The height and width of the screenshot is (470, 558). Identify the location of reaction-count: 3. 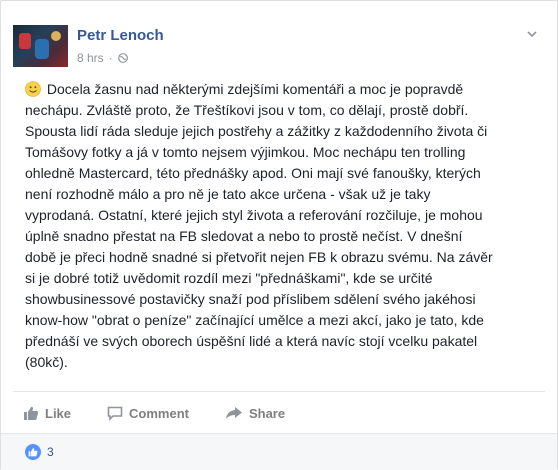
(50, 452).